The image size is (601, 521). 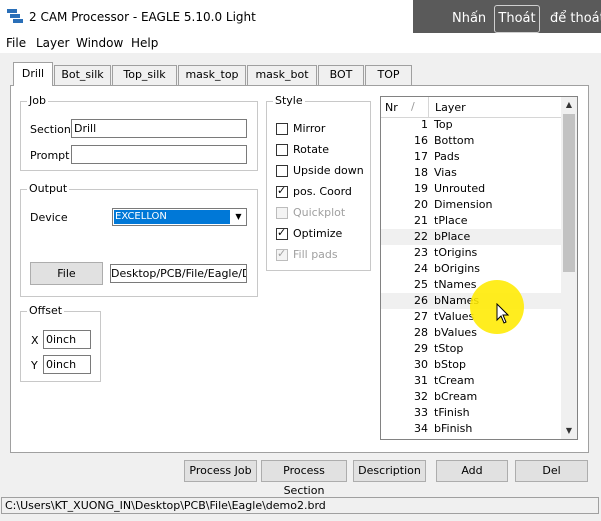 What do you see at coordinates (322, 191) in the screenshot?
I see `pos-coord-label: pos. Coord` at bounding box center [322, 191].